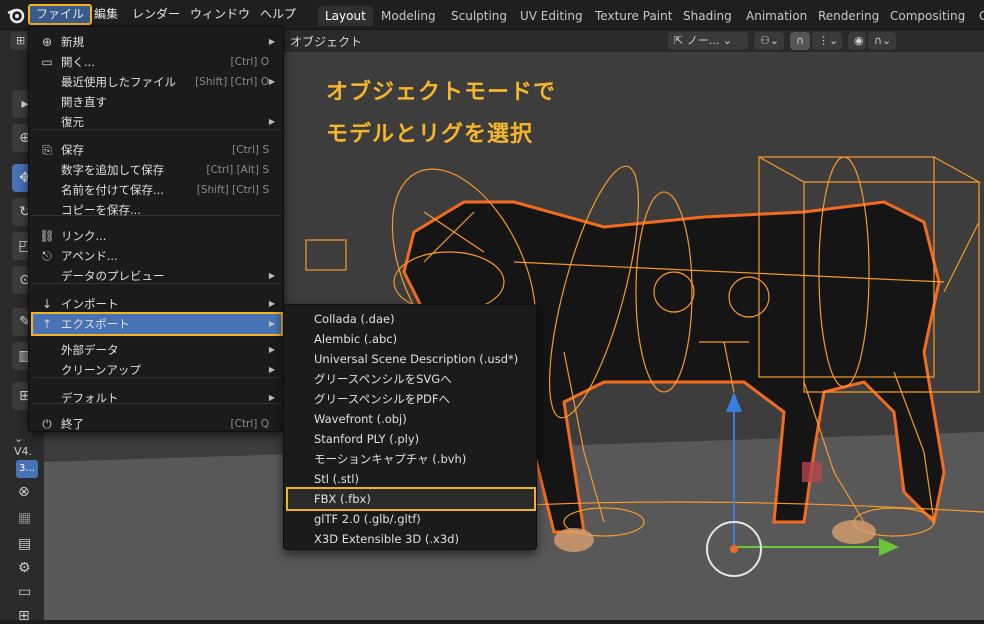  I want to click on file-menu-item: ▭ 開く... [Ctrl] O, so click(157, 62).